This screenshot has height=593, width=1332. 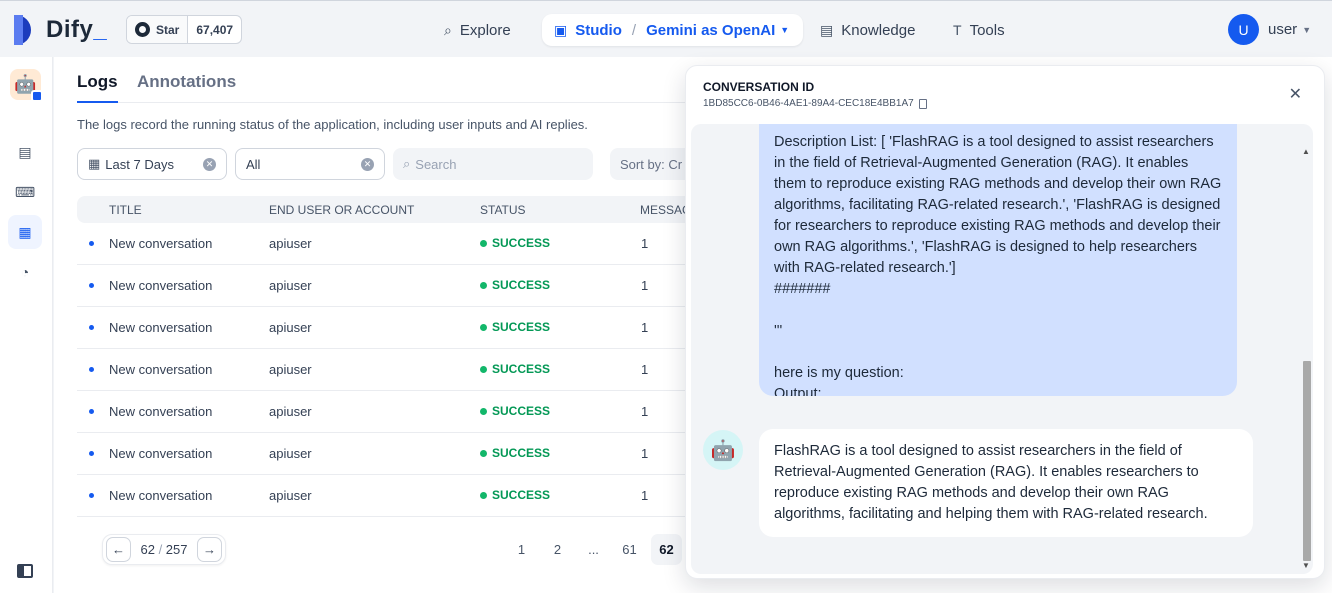 I want to click on scroll-down-icon: ▼, so click(x=1306, y=565).